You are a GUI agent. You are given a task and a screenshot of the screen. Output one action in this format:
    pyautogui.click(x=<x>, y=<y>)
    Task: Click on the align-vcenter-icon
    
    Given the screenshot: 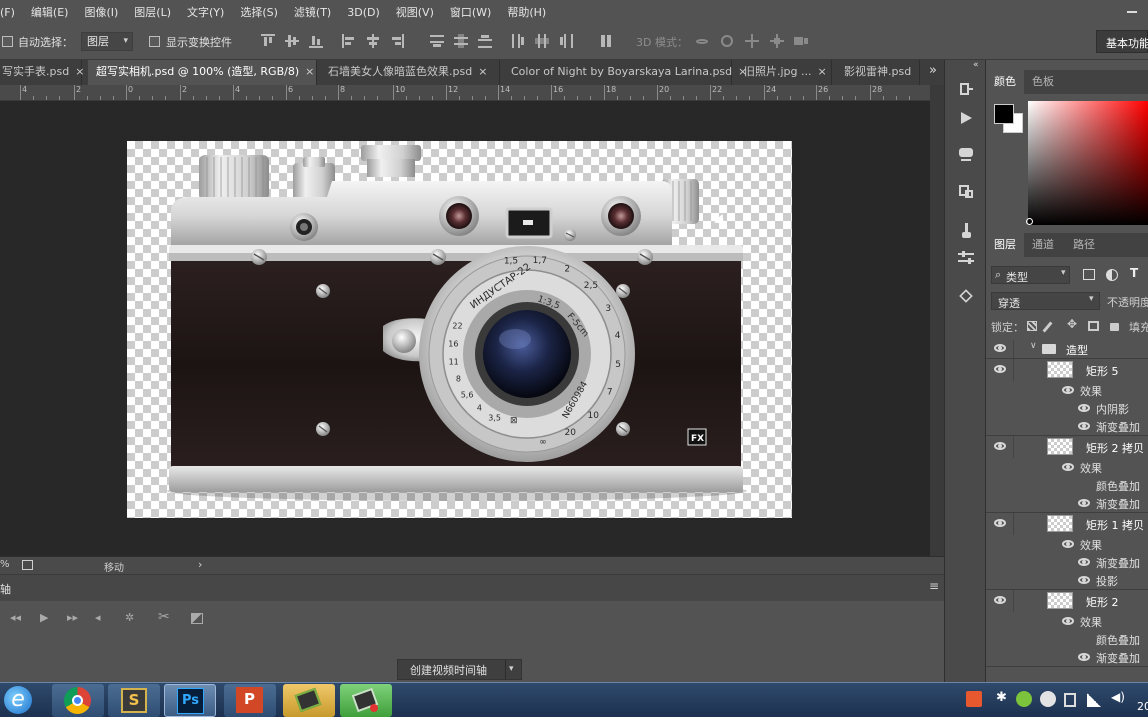 What is the action you would take?
    pyautogui.click(x=292, y=41)
    